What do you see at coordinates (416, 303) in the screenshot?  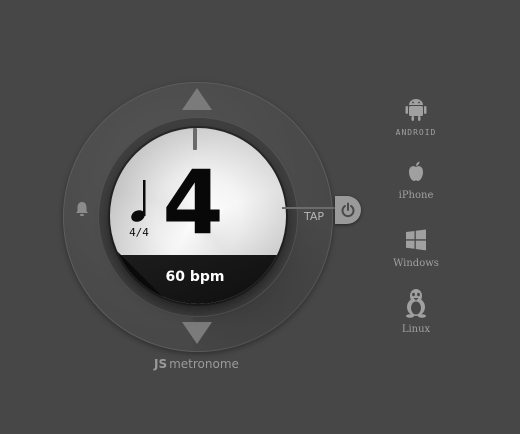 I see `tux-icon` at bounding box center [416, 303].